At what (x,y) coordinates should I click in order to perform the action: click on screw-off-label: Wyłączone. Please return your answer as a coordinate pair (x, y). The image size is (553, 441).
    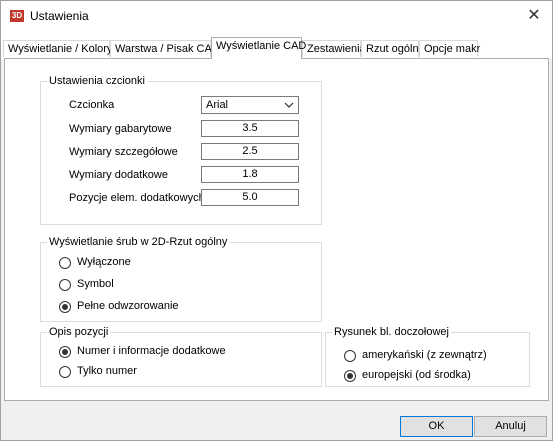
    Looking at the image, I should click on (104, 262).